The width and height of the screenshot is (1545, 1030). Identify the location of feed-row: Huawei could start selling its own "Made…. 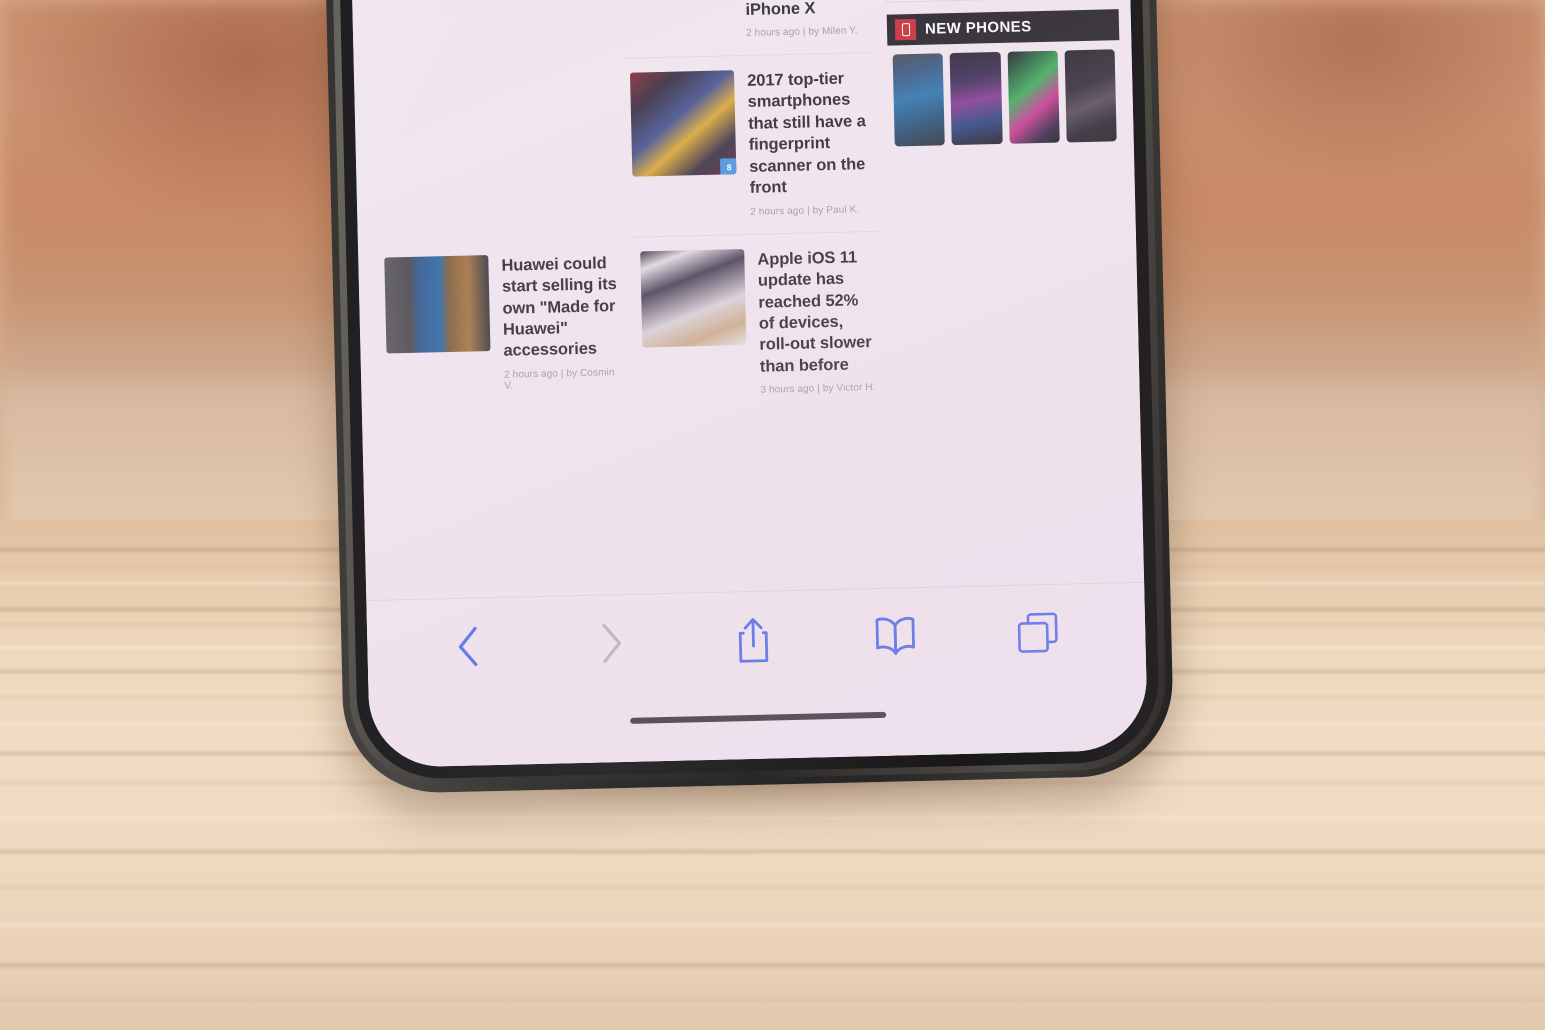
(631, 326).